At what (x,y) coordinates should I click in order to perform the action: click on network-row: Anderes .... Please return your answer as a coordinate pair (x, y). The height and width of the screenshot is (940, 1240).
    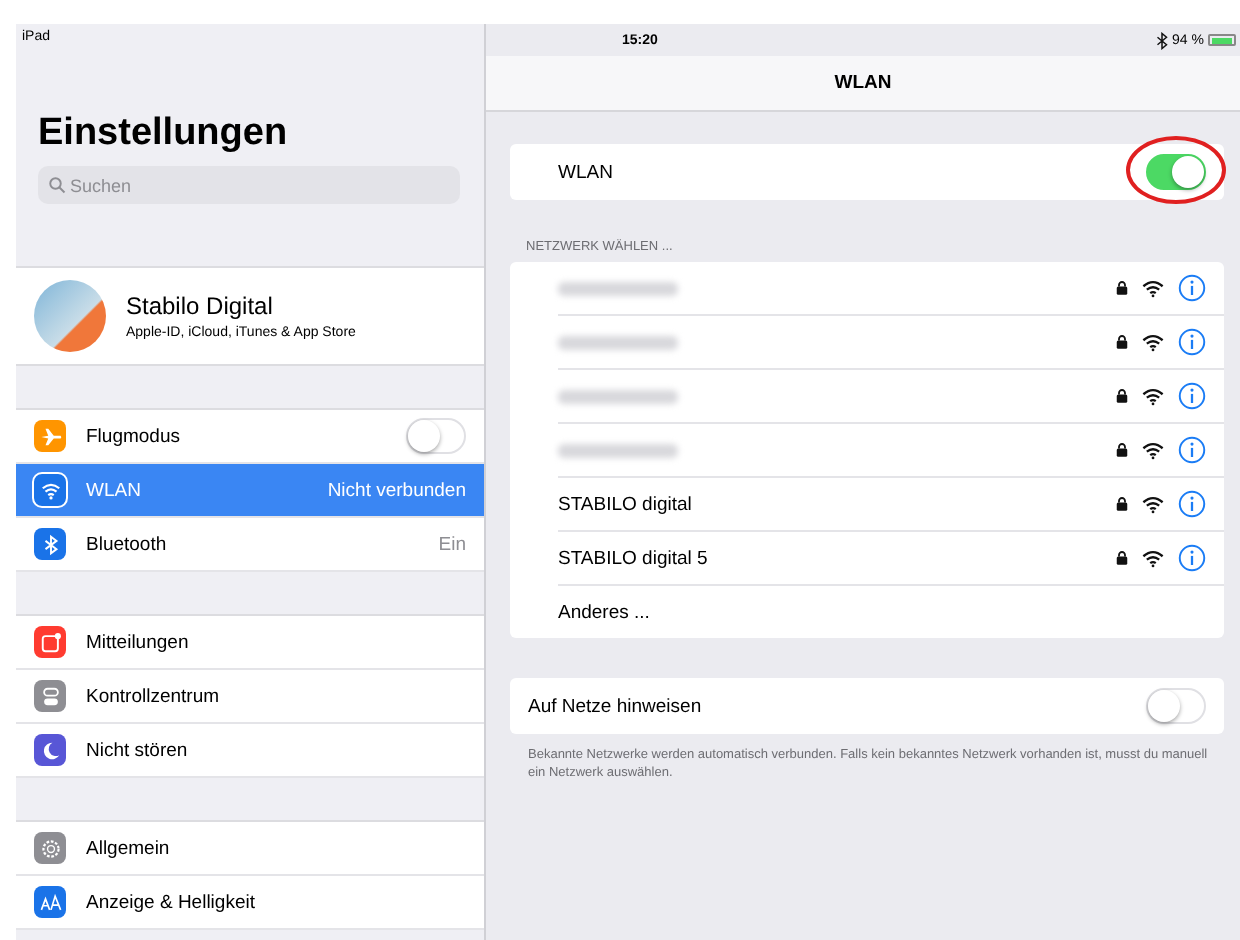
    Looking at the image, I should click on (891, 612).